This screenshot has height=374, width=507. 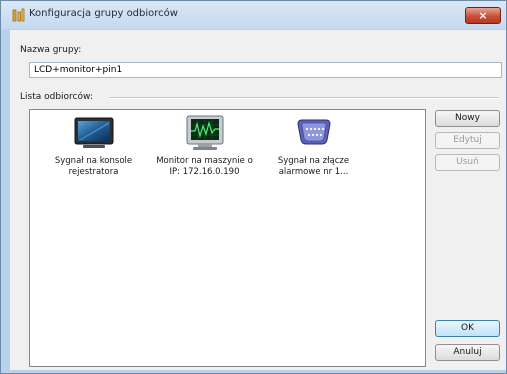 I want to click on ok-button: OK, so click(x=467, y=328).